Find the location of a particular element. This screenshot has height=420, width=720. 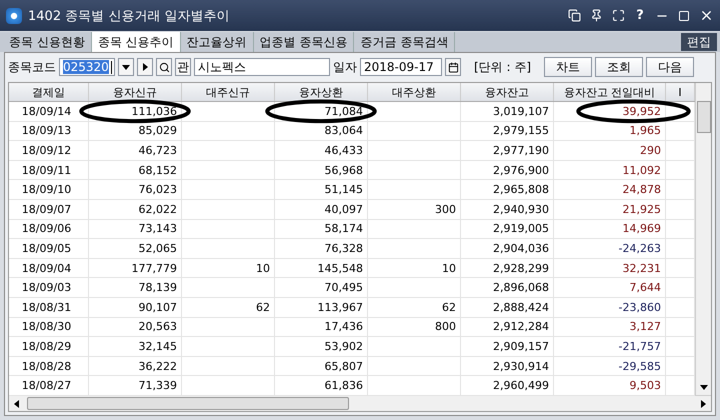

column-header: 융자잔고 is located at coordinates (507, 92).